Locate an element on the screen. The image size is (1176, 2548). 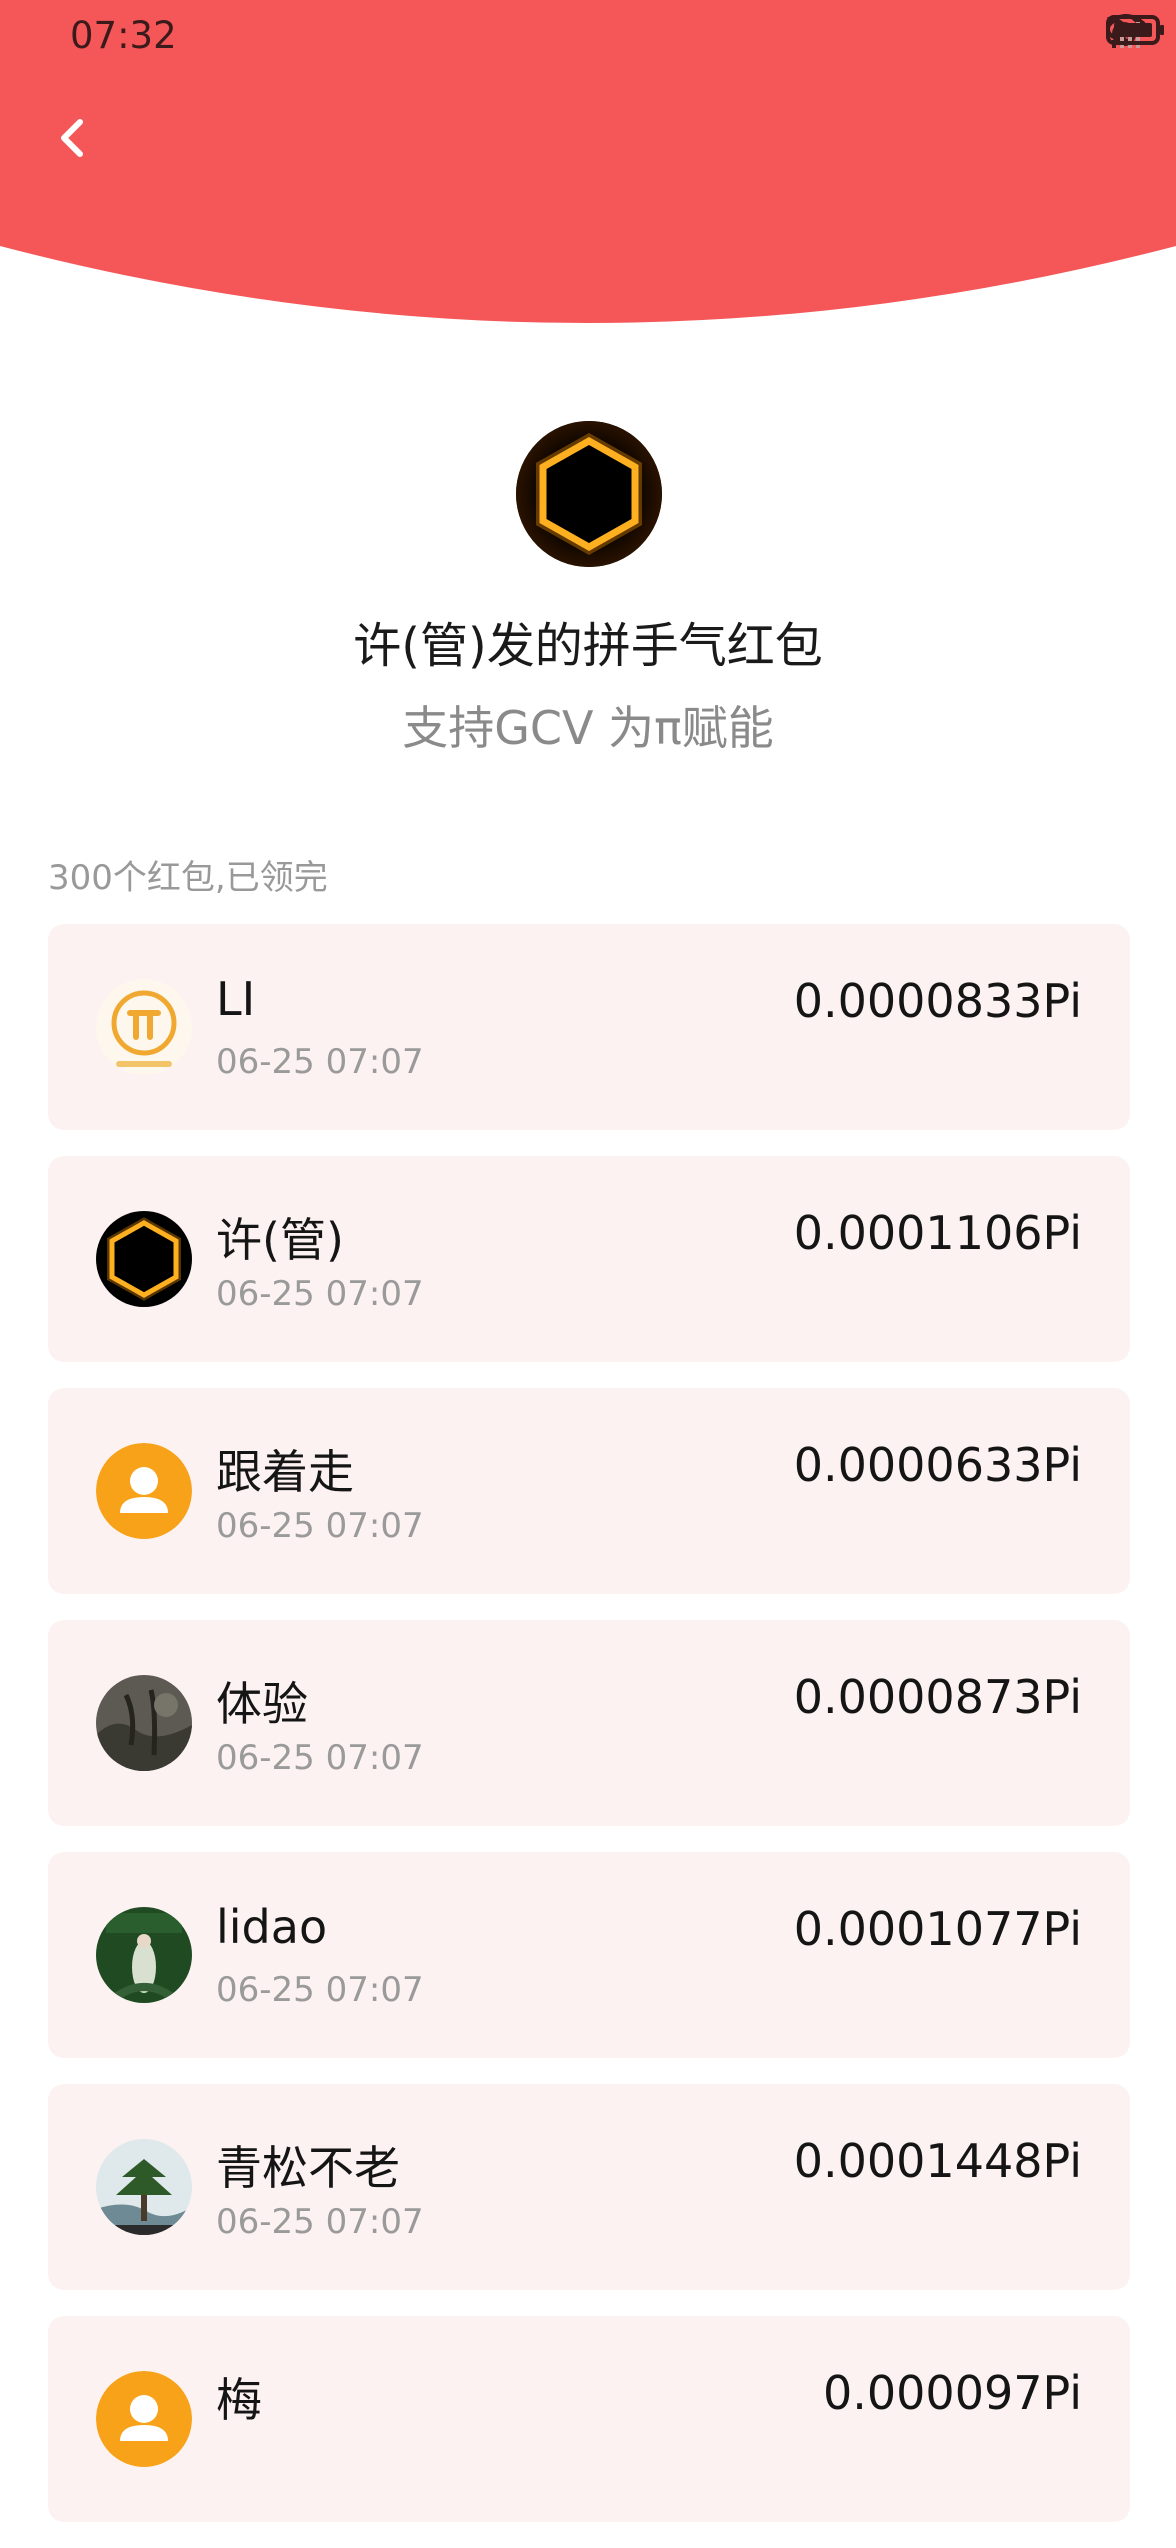
list-item: 体验 06-25 07:07 0.0000873Pi is located at coordinates (589, 1723).